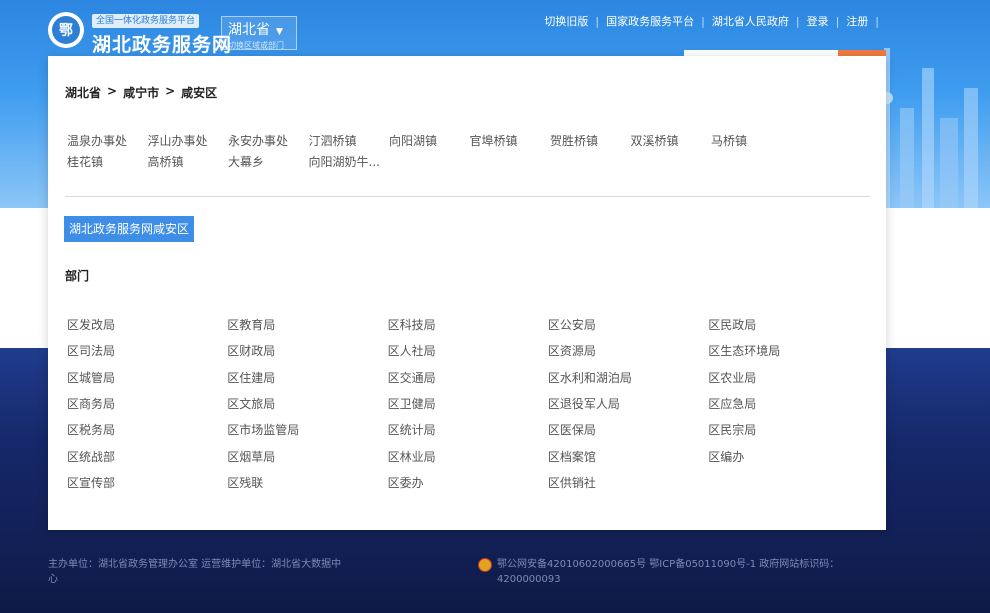 This screenshot has height=613, width=990. I want to click on site-logo: 鄂, so click(66, 30).